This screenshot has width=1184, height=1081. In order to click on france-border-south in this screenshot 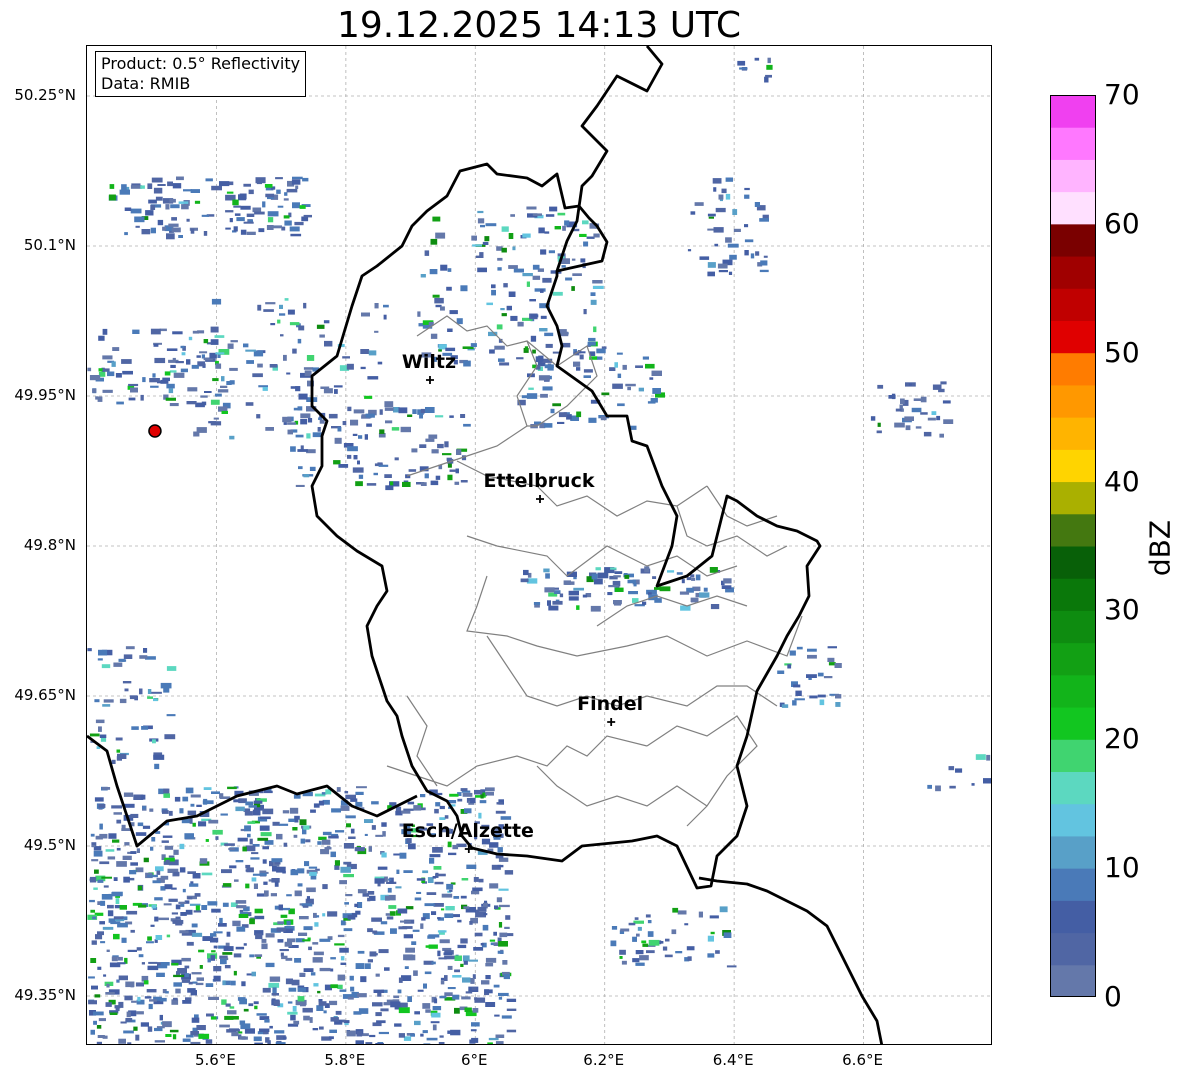, I will do `click(252, 791)`.